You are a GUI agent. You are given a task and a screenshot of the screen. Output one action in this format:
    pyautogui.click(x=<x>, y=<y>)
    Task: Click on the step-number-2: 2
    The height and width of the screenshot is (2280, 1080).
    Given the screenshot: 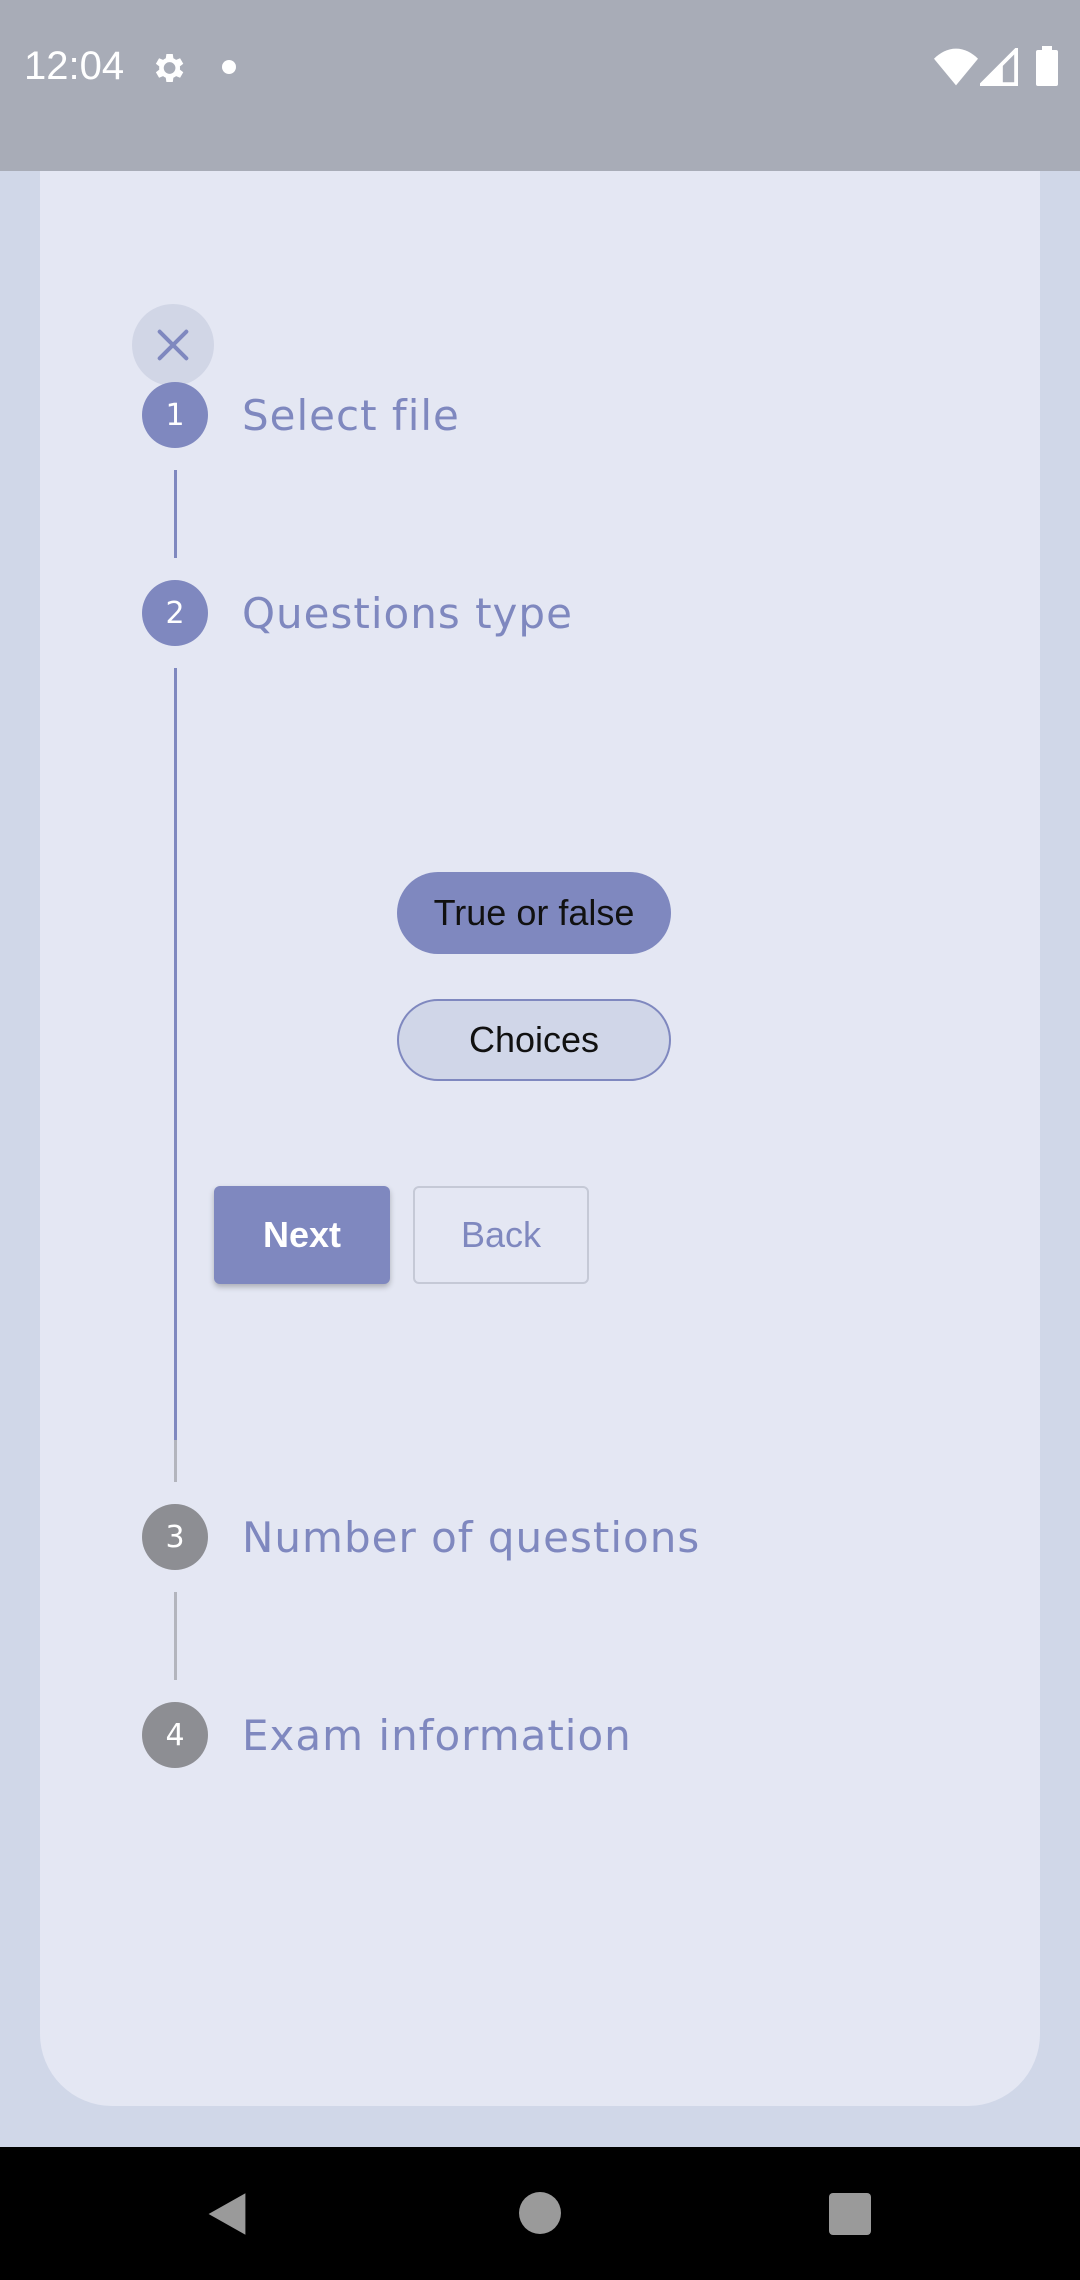 What is the action you would take?
    pyautogui.click(x=175, y=613)
    